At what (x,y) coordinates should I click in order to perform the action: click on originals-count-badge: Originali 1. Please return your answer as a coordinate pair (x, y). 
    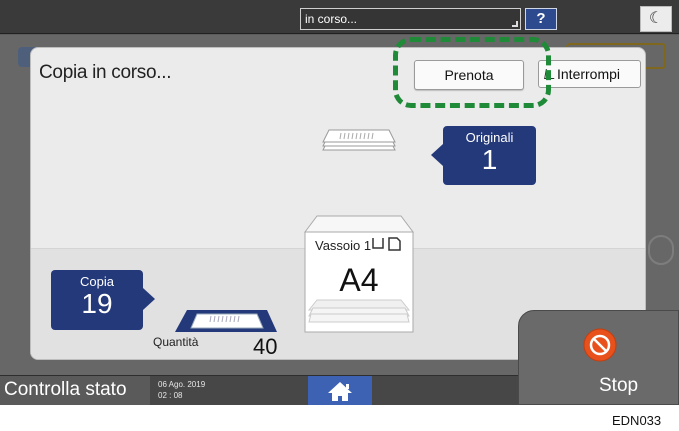
    Looking at the image, I should click on (483, 155).